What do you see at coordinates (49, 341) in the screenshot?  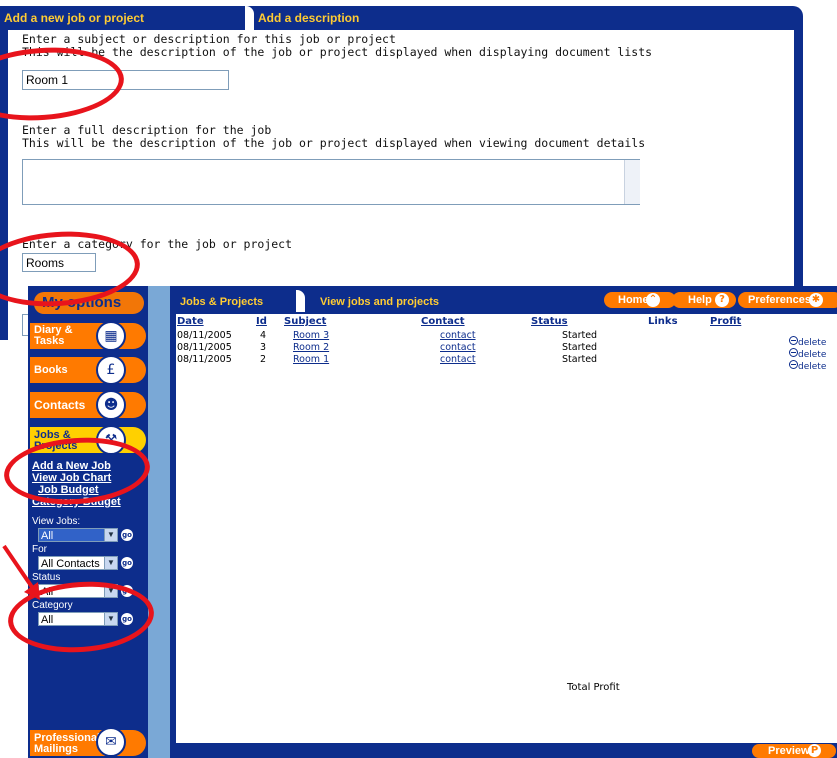 I see `menu-label-2: Tasks` at bounding box center [49, 341].